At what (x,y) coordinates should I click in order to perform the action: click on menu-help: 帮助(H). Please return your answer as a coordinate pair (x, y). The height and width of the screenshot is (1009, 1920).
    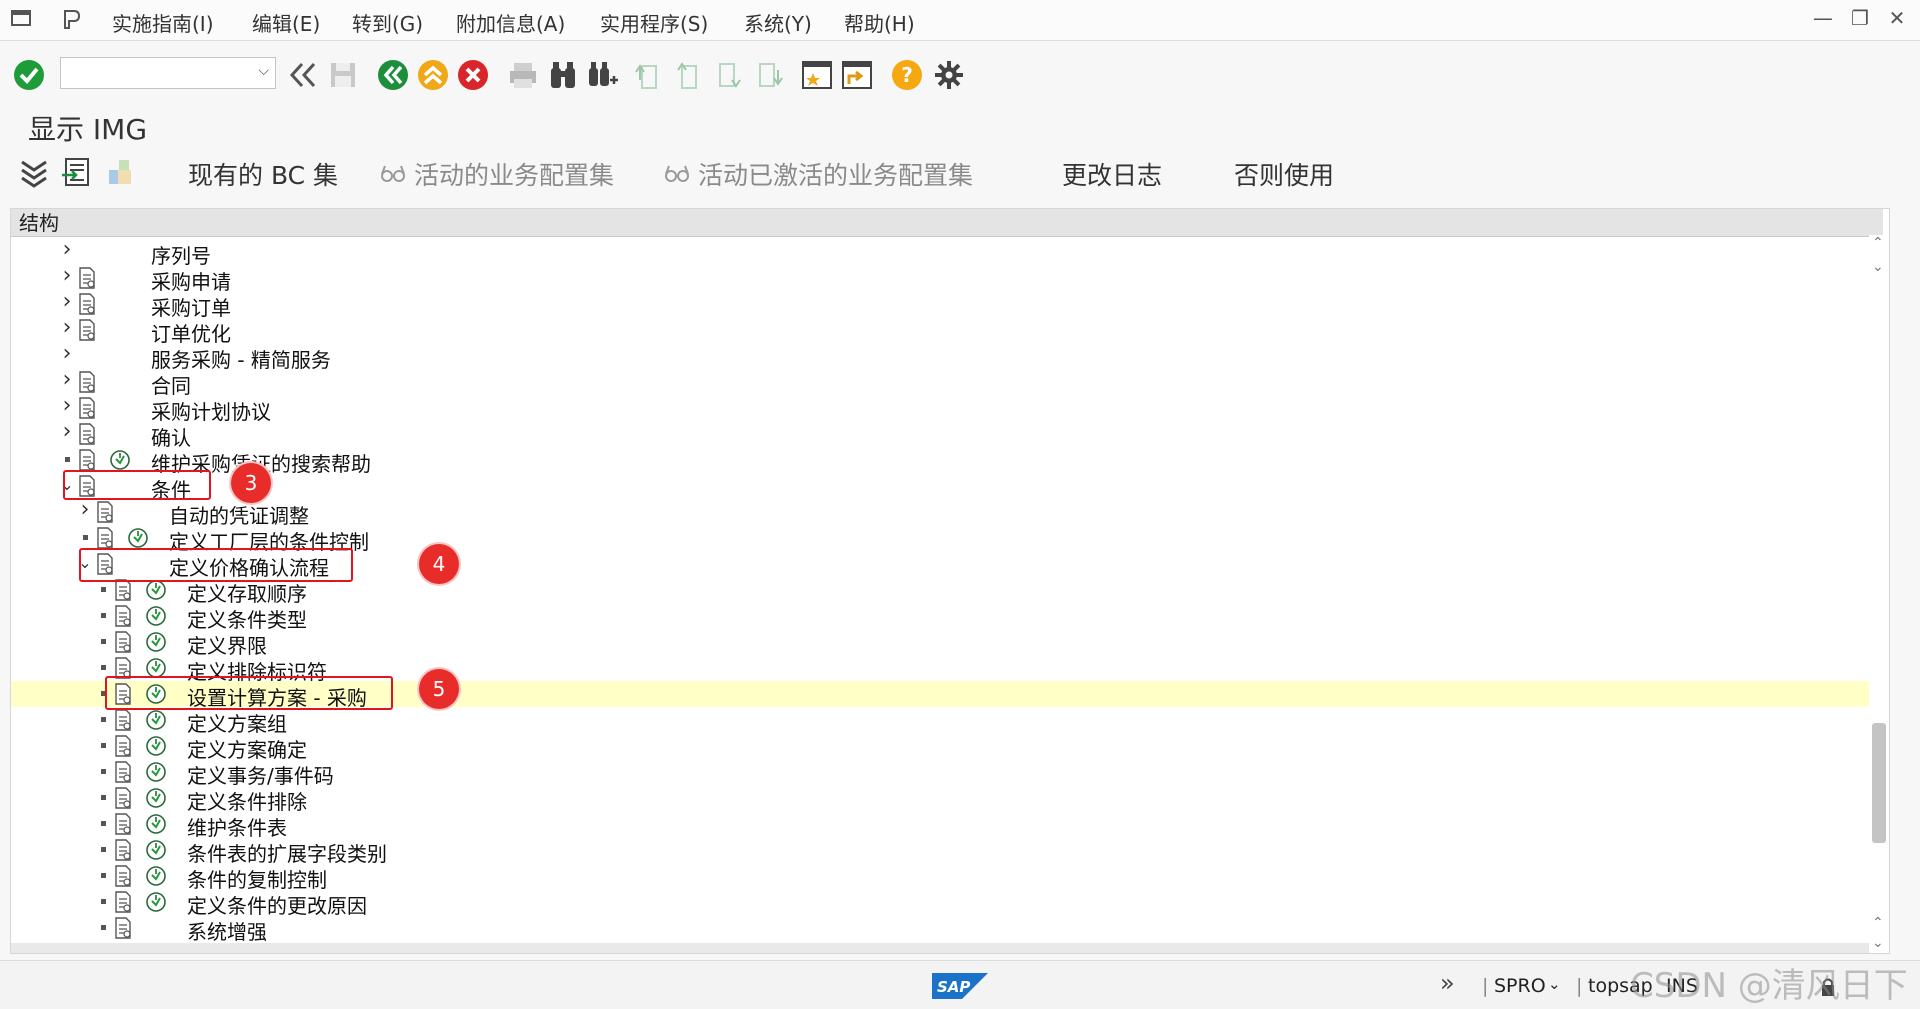
    Looking at the image, I should click on (879, 22).